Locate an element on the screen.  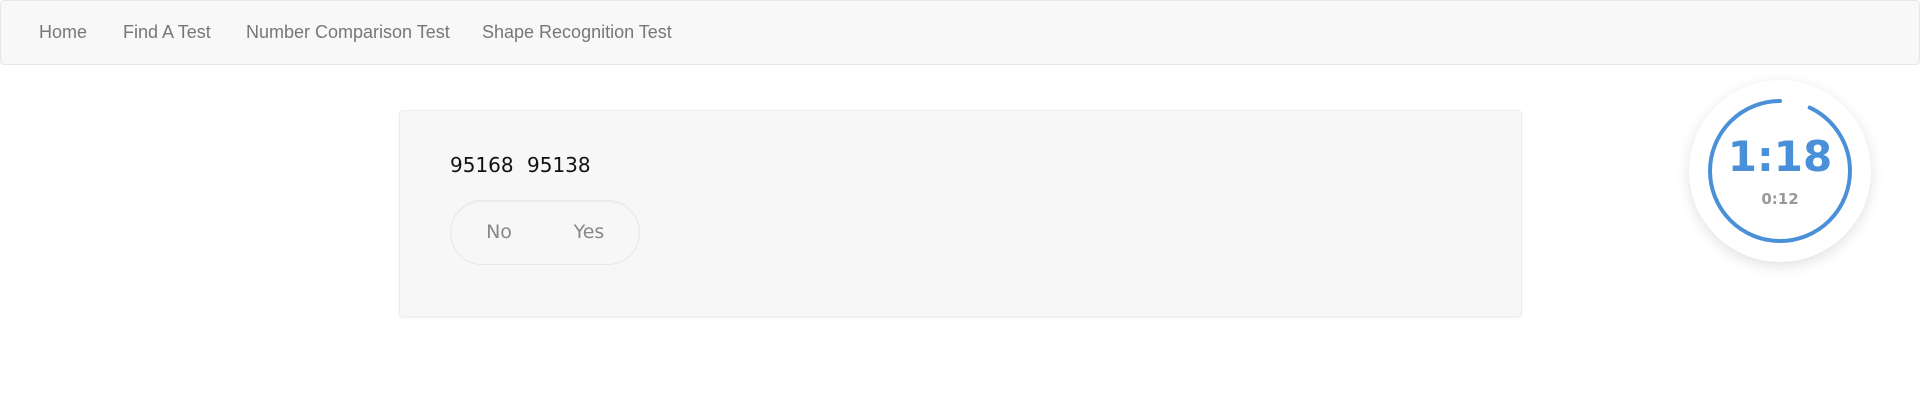
nav-find-a-test-link: Find A Test is located at coordinates (167, 32).